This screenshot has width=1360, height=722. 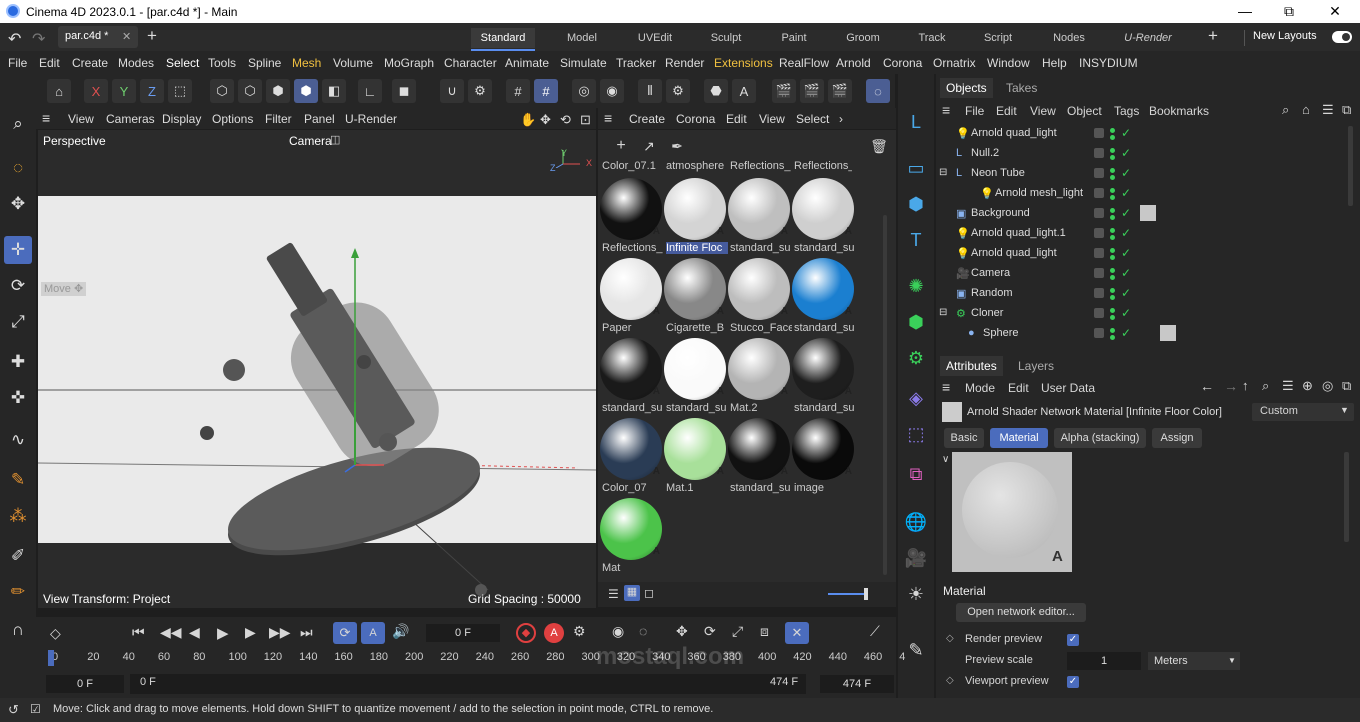 I want to click on new-window-icon: ⧉, so click(x=1346, y=110).